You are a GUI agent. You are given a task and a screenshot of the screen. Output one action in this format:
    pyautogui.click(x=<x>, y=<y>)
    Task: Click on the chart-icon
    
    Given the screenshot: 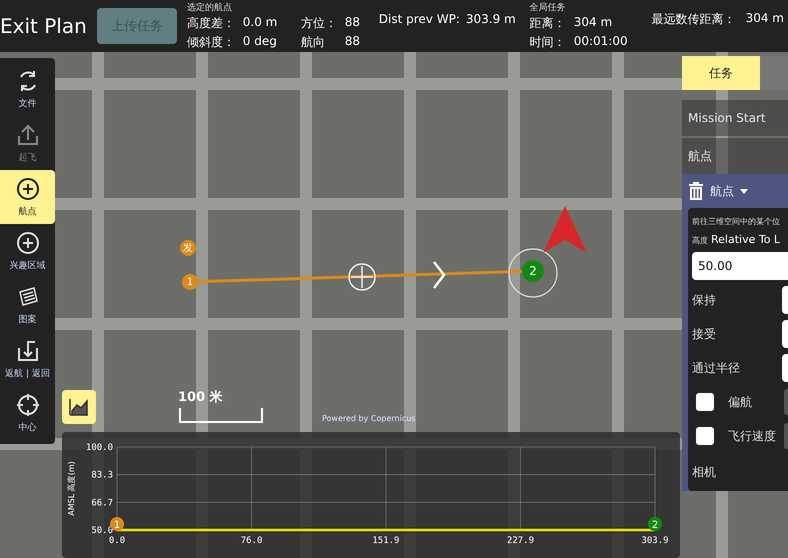 What is the action you would take?
    pyautogui.click(x=79, y=407)
    